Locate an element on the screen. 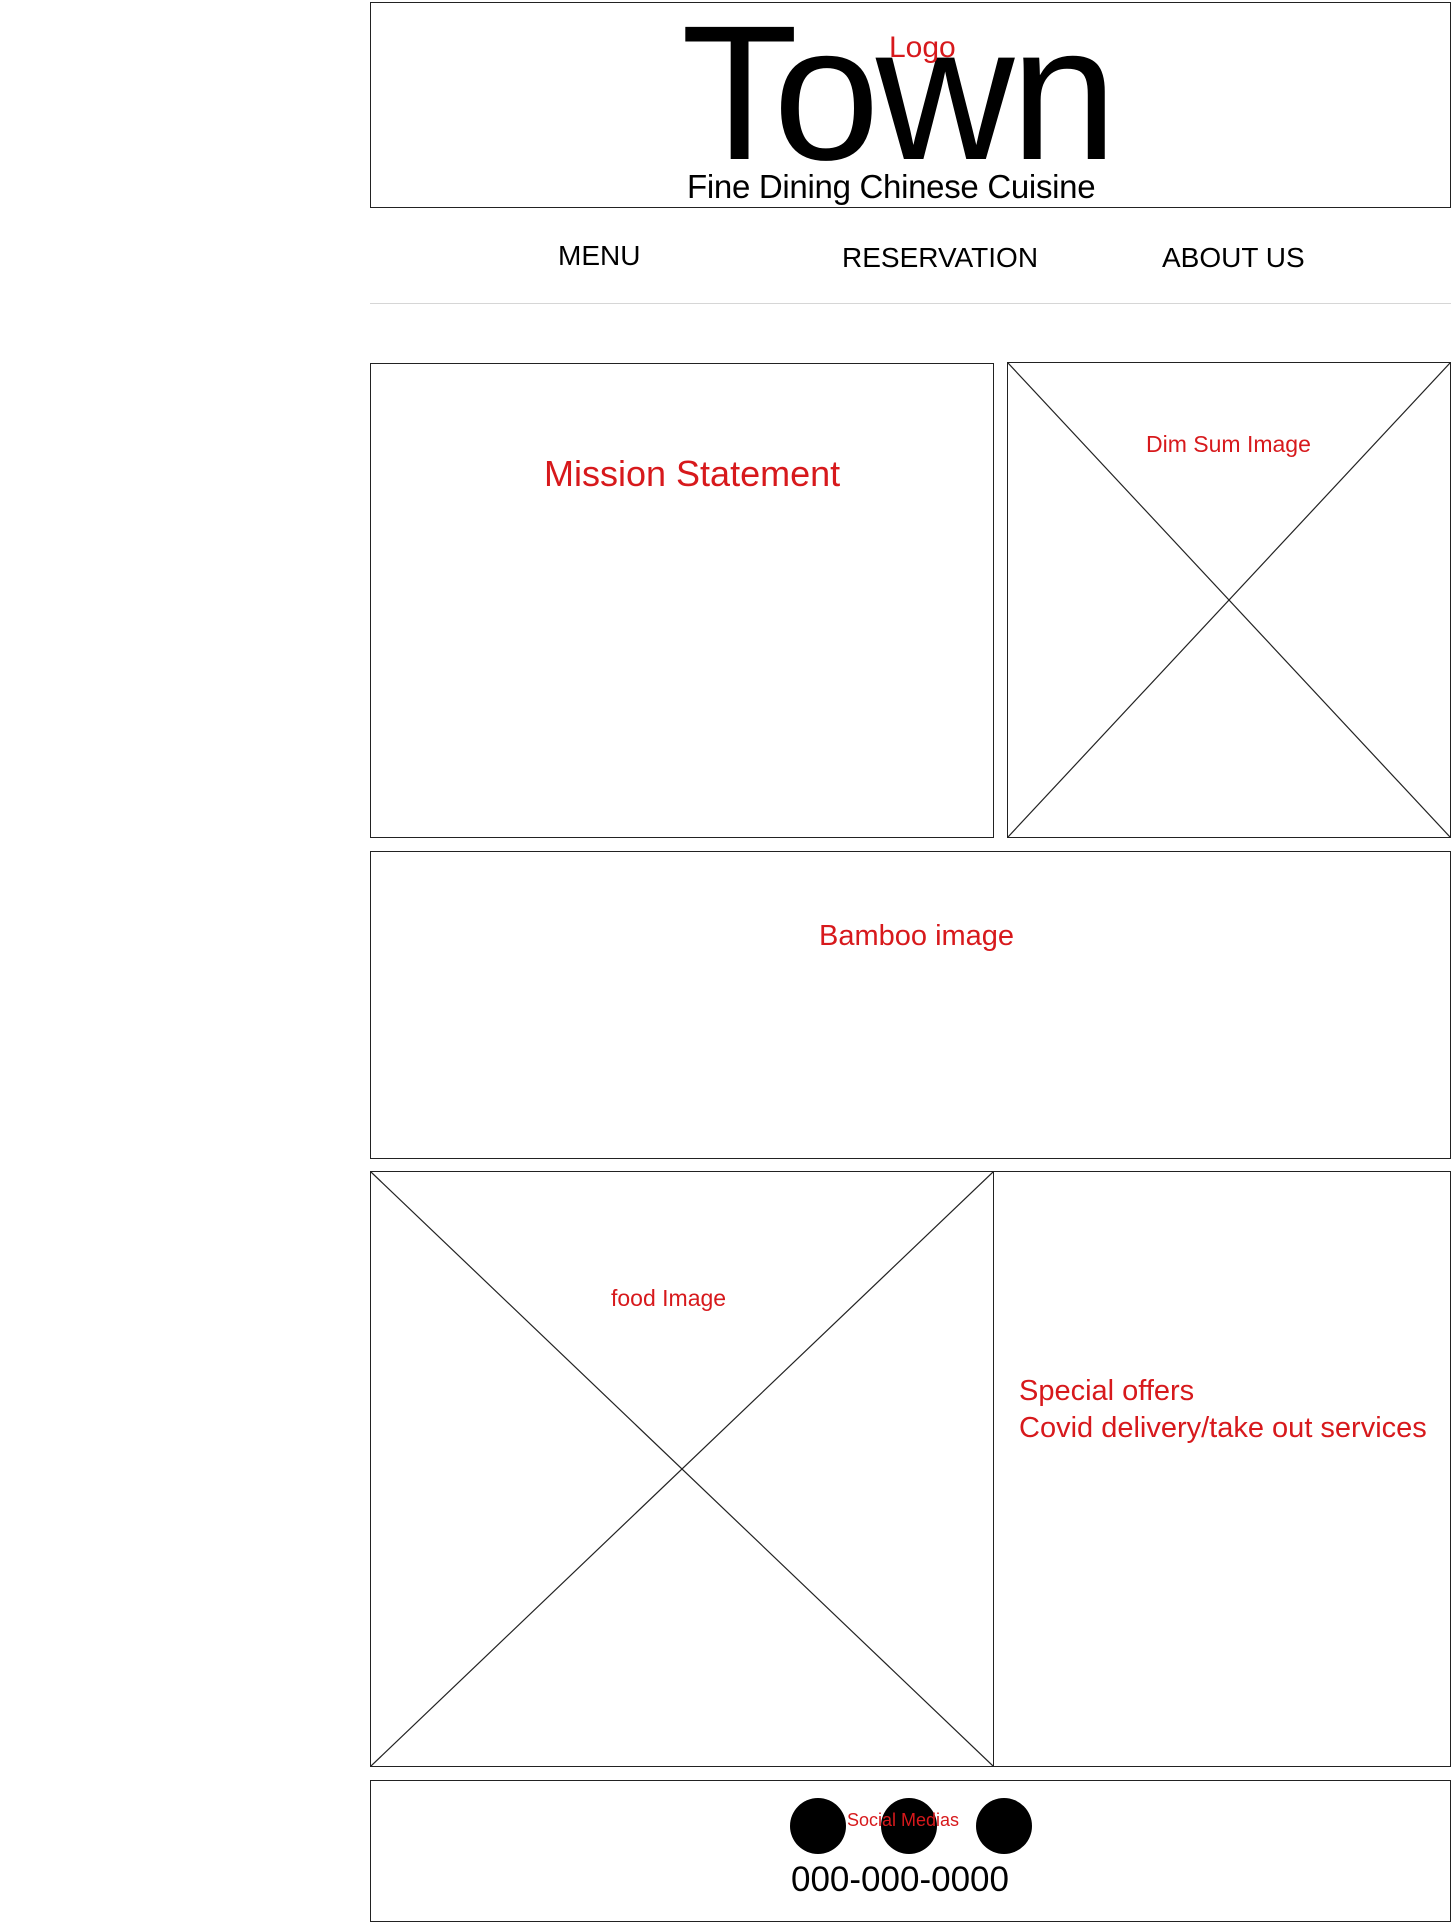  header-logo-box: Town Logo Fine Dining Chinese Cuisine is located at coordinates (910, 104).